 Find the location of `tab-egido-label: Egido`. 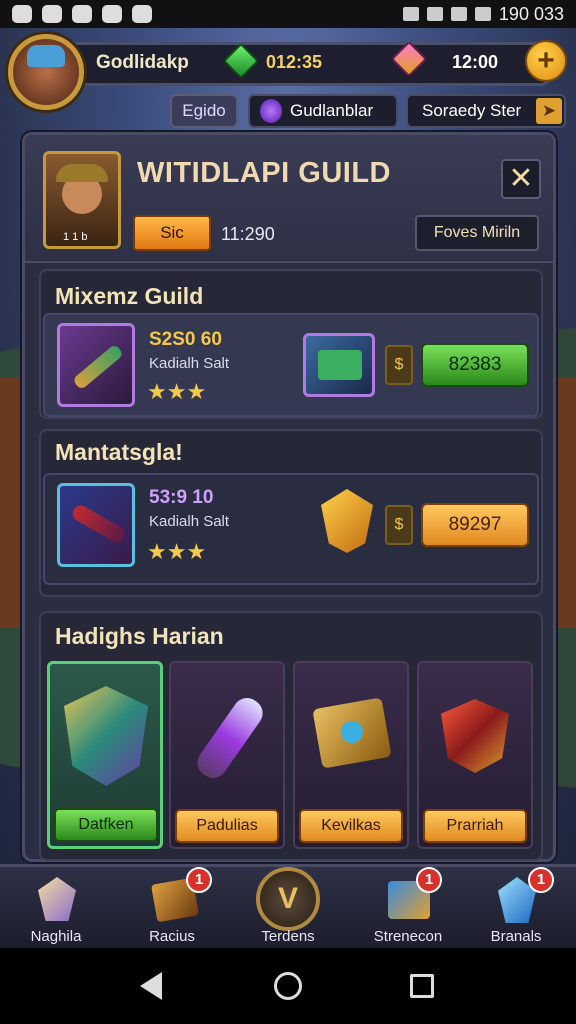

tab-egido-label: Egido is located at coordinates (204, 110).